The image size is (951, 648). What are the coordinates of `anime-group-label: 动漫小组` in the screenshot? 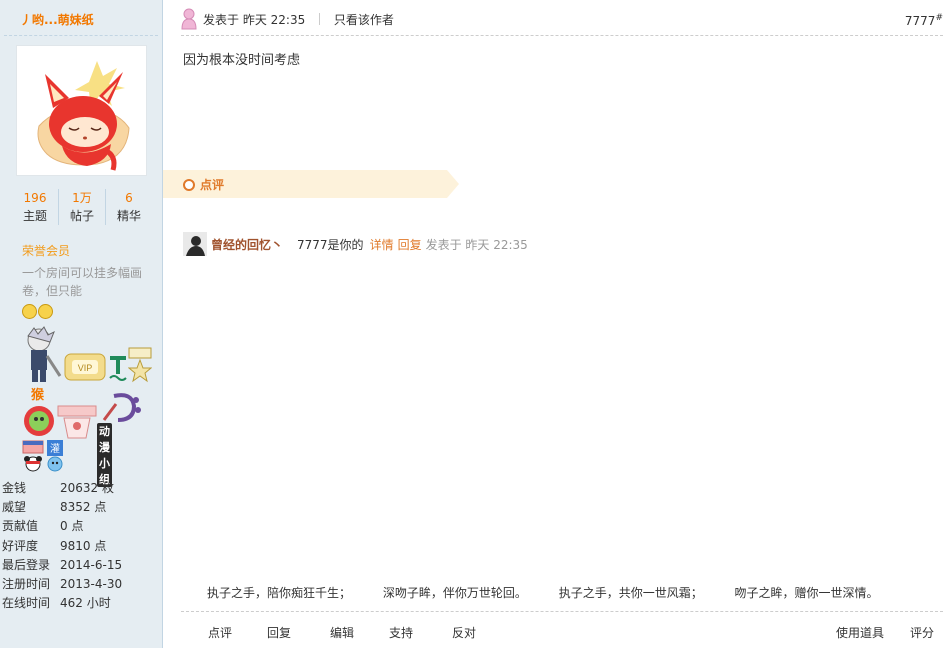 It's located at (104, 455).